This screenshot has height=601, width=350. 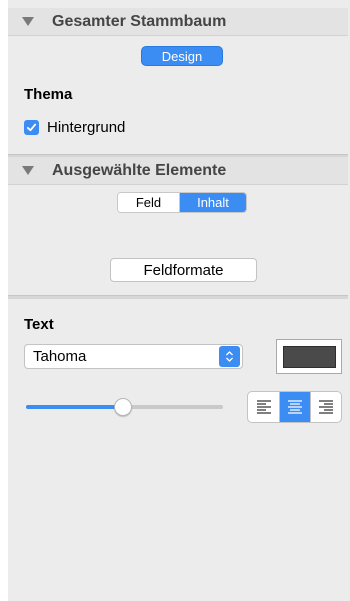 I want to click on align-left-icon, so click(x=263, y=407).